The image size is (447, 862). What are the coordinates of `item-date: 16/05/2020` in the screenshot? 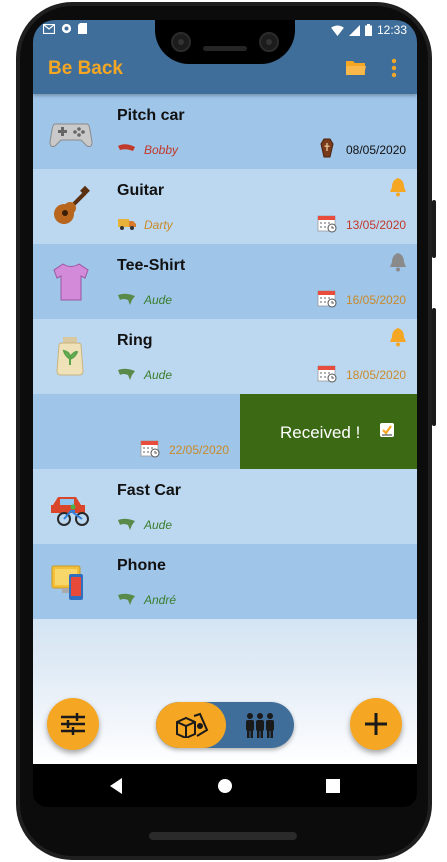 It's located at (376, 300).